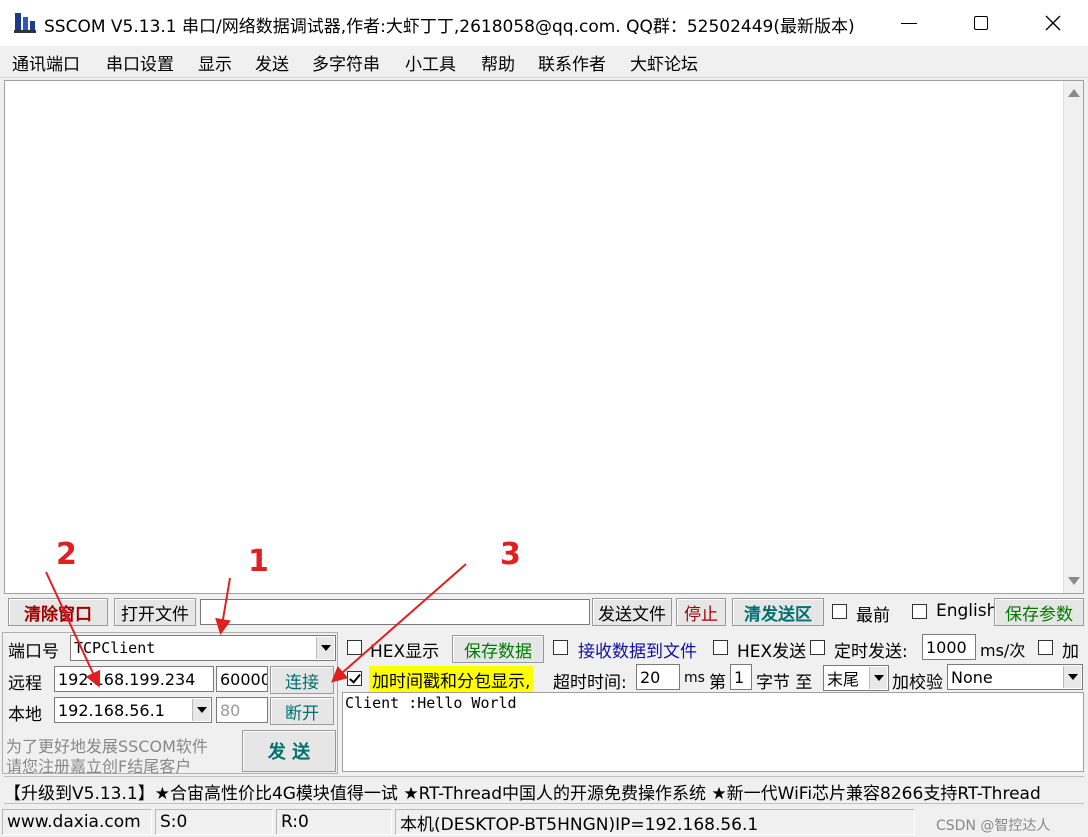  What do you see at coordinates (949, 647) in the screenshot?
I see `interval-input: 1000` at bounding box center [949, 647].